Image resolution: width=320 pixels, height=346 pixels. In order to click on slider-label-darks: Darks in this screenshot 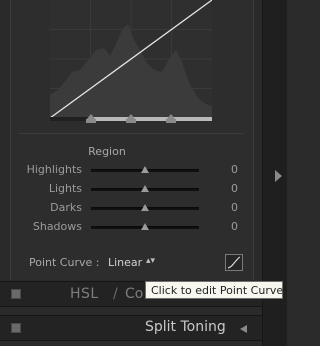, I will do `click(66, 207)`.